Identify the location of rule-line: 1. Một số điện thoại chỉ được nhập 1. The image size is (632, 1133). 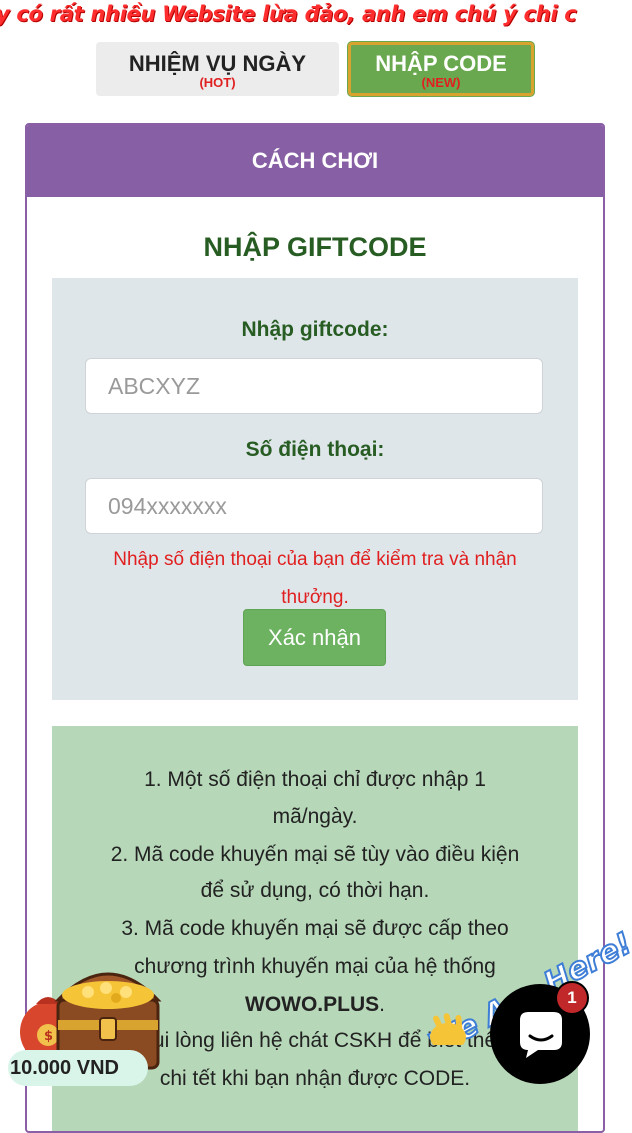
(315, 779).